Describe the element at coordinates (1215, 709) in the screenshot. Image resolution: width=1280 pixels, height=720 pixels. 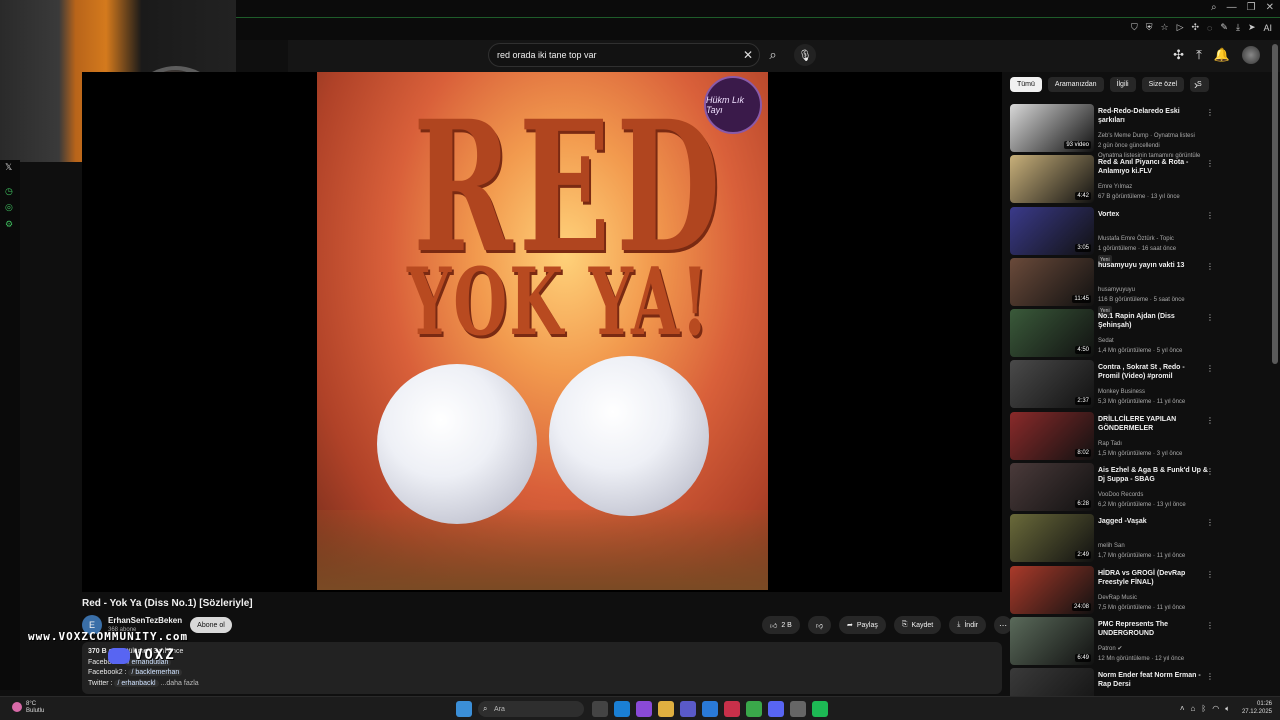
I see `wifi-icon: ◠` at that location.